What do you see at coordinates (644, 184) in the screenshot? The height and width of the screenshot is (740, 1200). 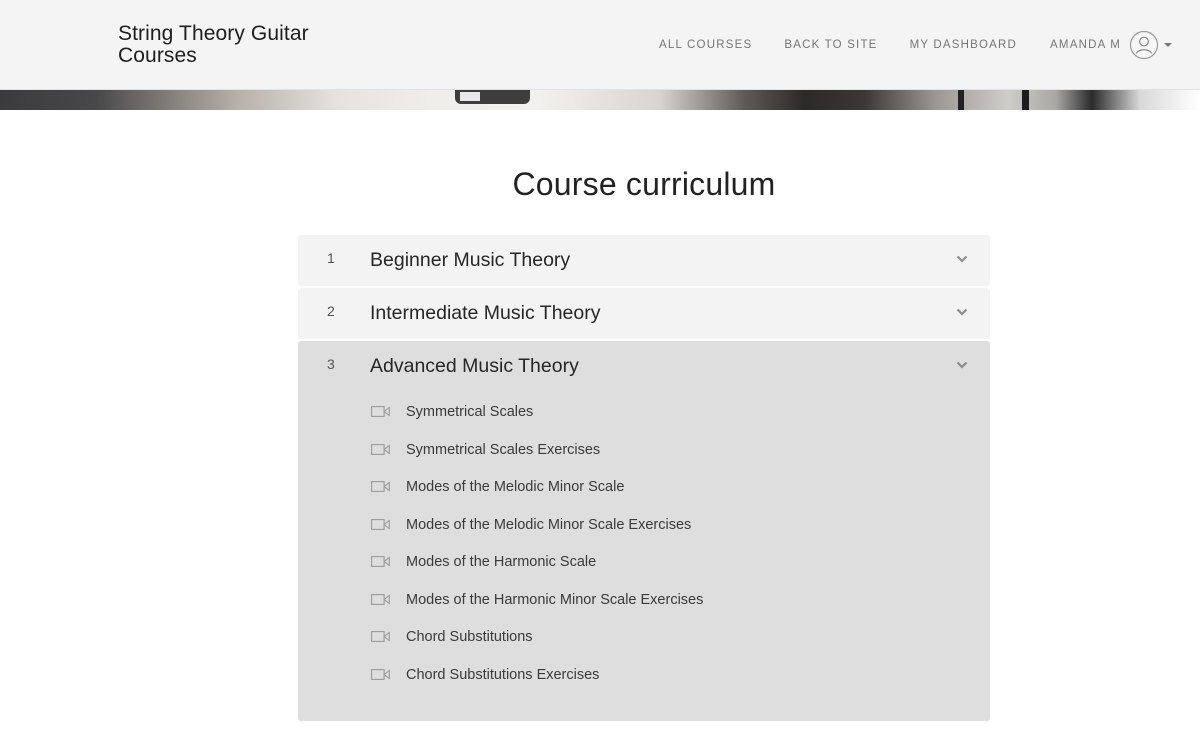 I see `page-title: Course curriculum` at bounding box center [644, 184].